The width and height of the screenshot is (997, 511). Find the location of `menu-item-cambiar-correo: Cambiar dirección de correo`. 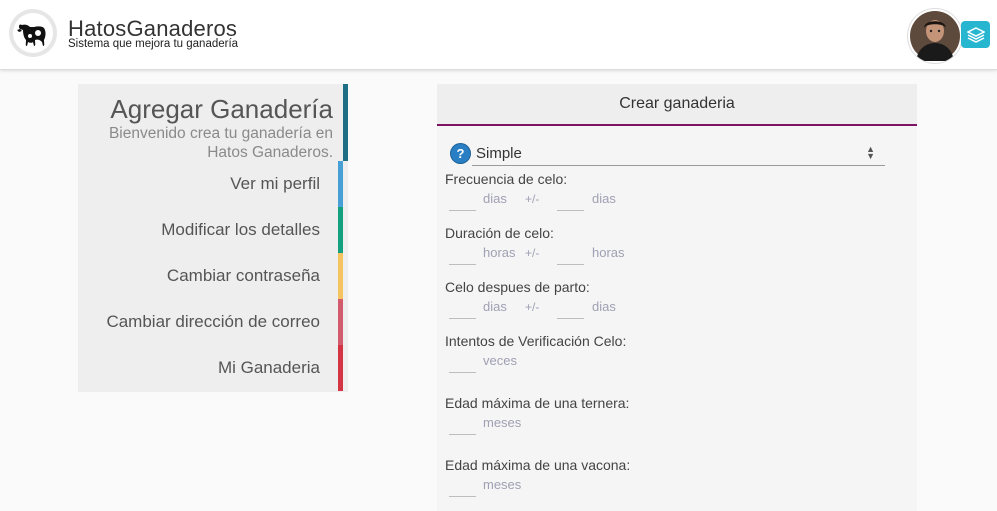

menu-item-cambiar-correo: Cambiar dirección de correo is located at coordinates (210, 322).